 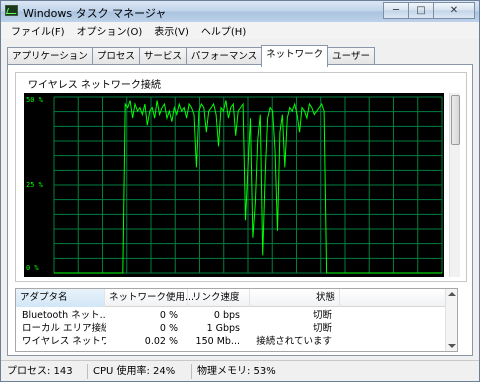 I want to click on close-button: ✕, so click(x=454, y=10).